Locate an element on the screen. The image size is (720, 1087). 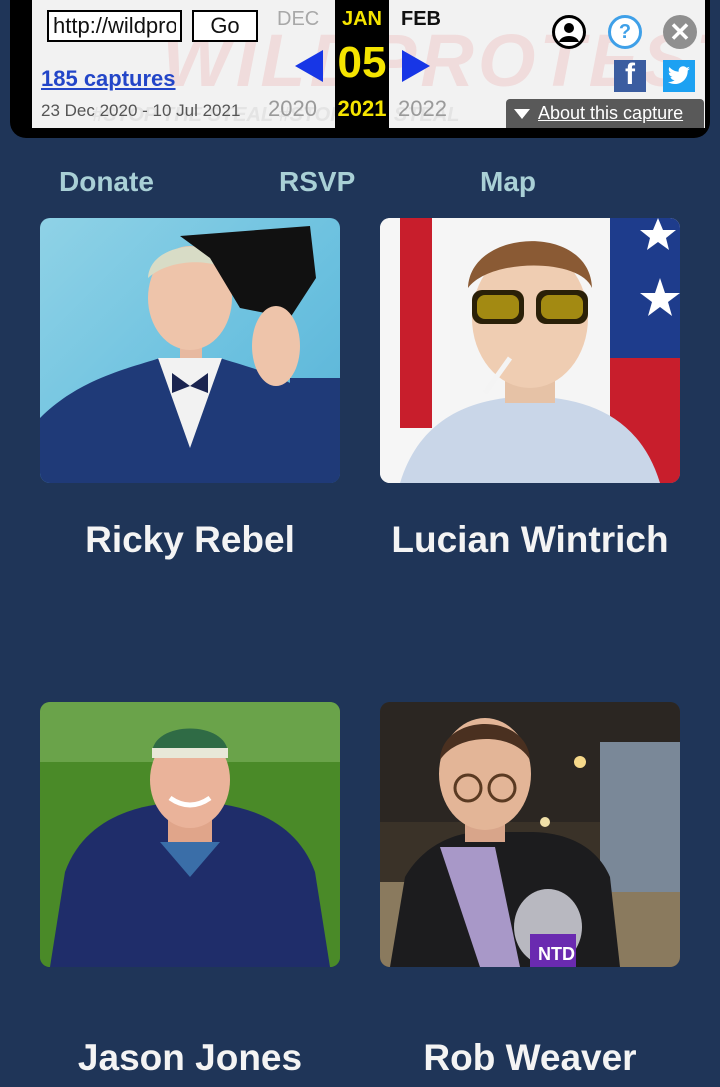
user-icon is located at coordinates (569, 32).